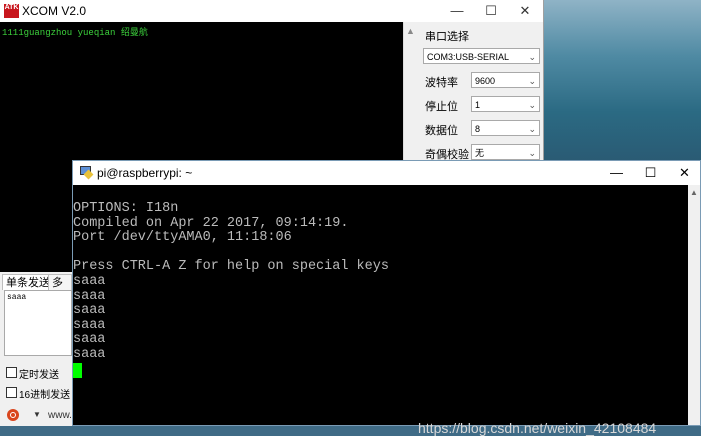 The height and width of the screenshot is (436, 701). I want to click on putty-icon, so click(87, 173).